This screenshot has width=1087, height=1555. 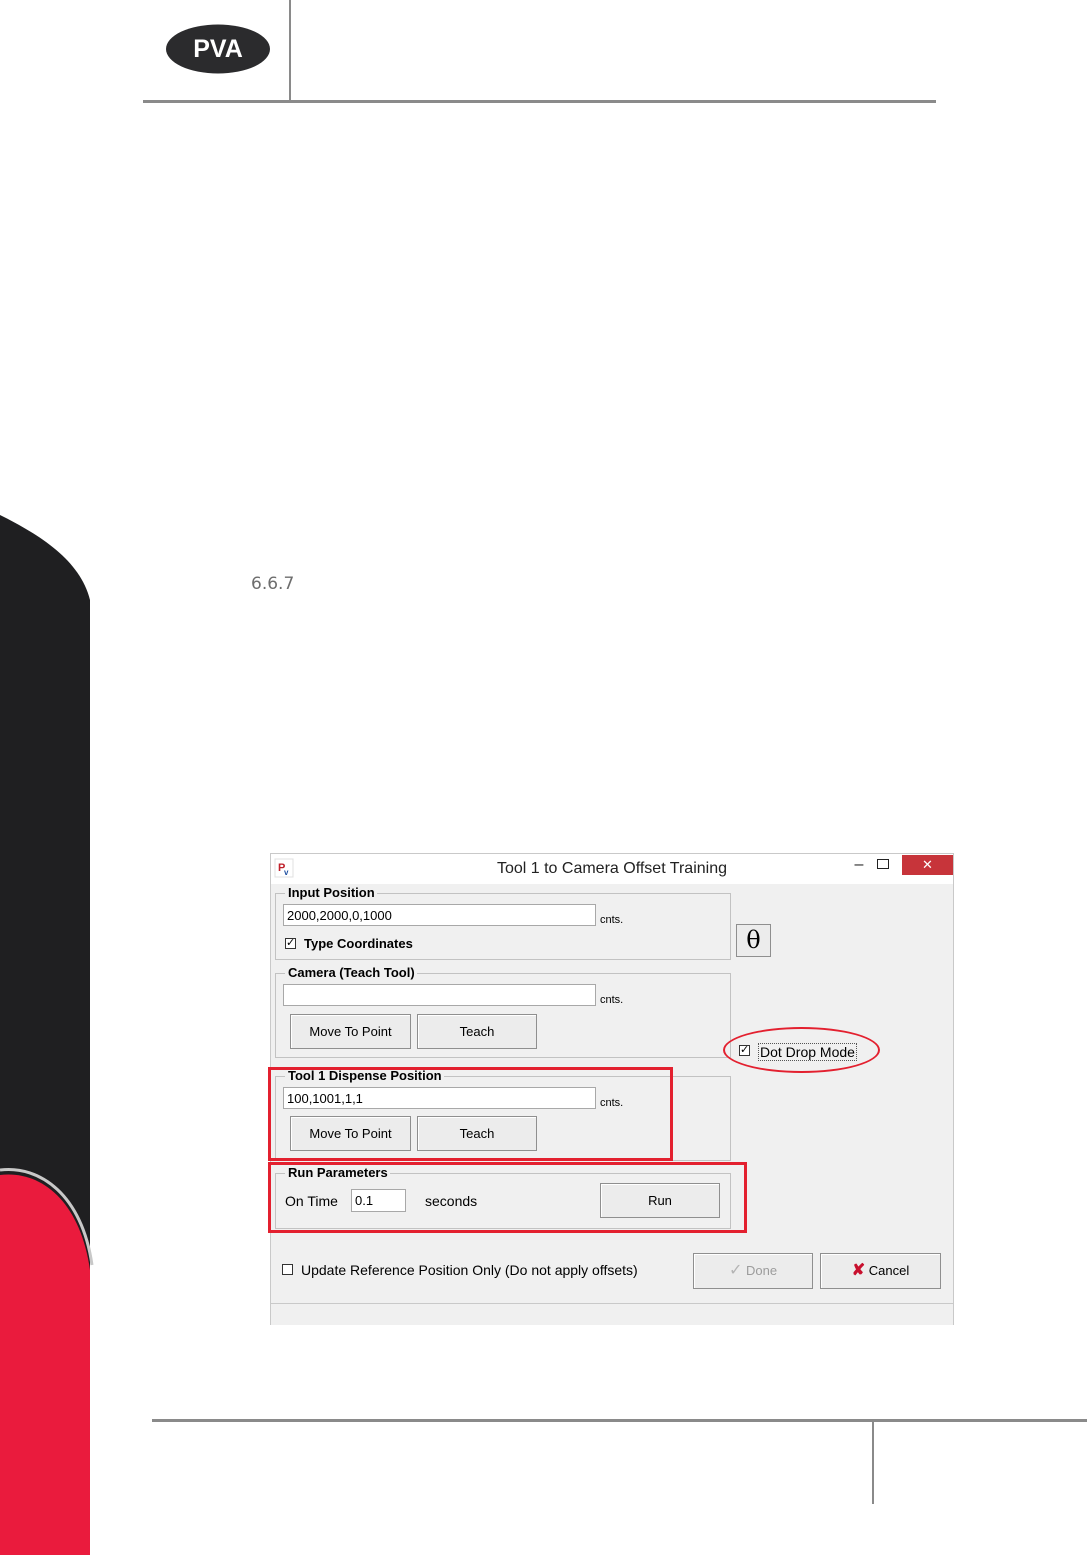 What do you see at coordinates (507, 1197) in the screenshot?
I see `highlight-run-parameters` at bounding box center [507, 1197].